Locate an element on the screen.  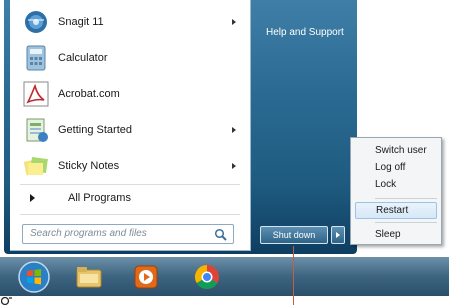
menu-item-log-off: Log off is located at coordinates (396, 167).